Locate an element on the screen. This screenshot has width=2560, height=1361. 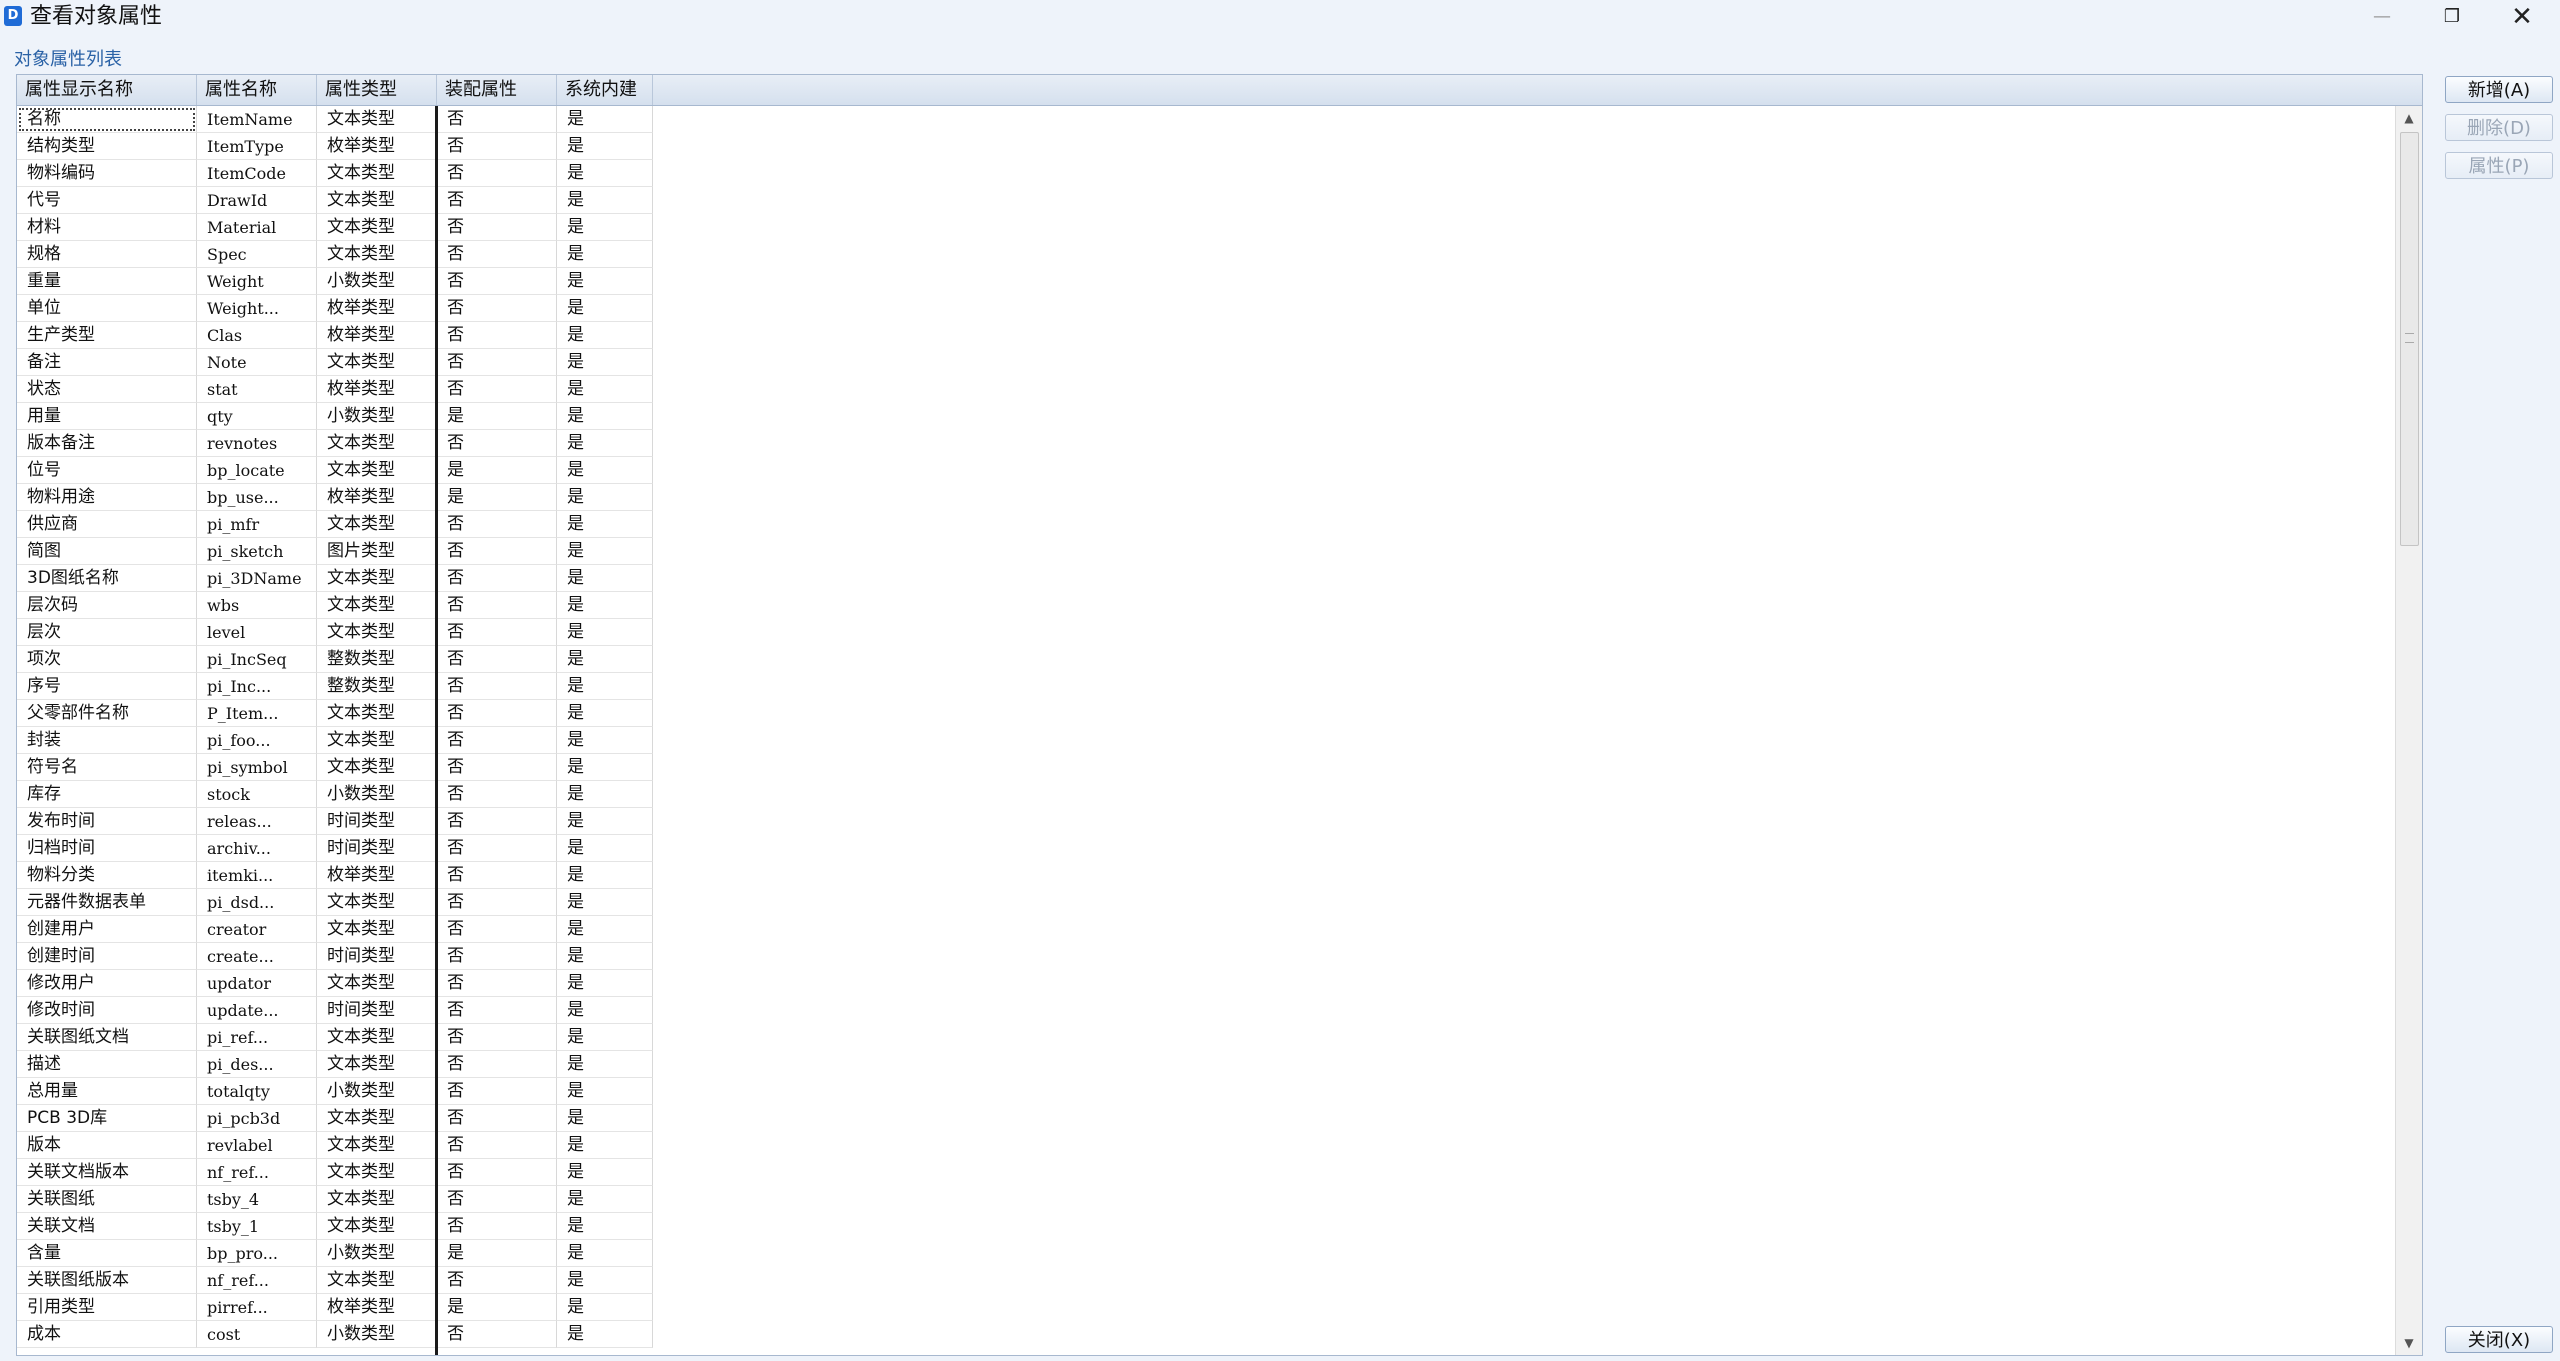
cell-property-name: Weight is located at coordinates (257, 281).